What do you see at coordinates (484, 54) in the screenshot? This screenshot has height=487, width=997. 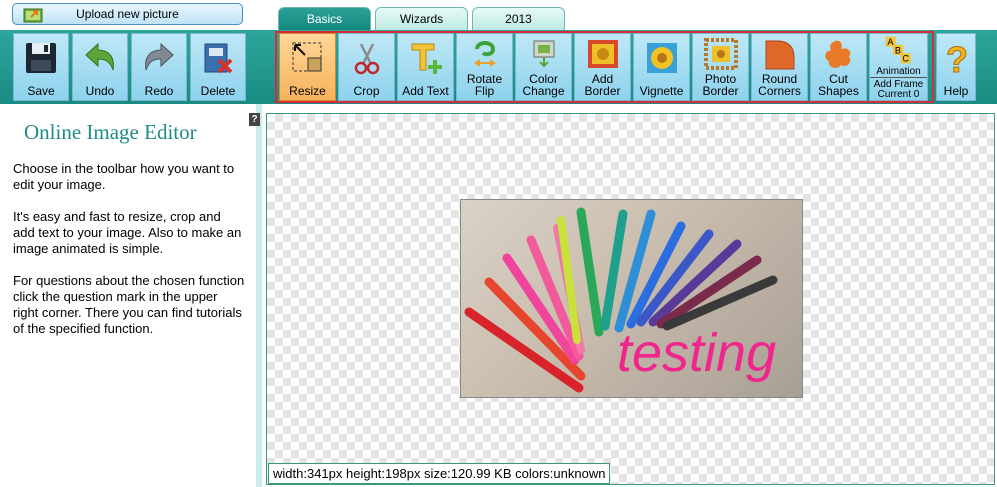 I see `rotate-flip-icon` at bounding box center [484, 54].